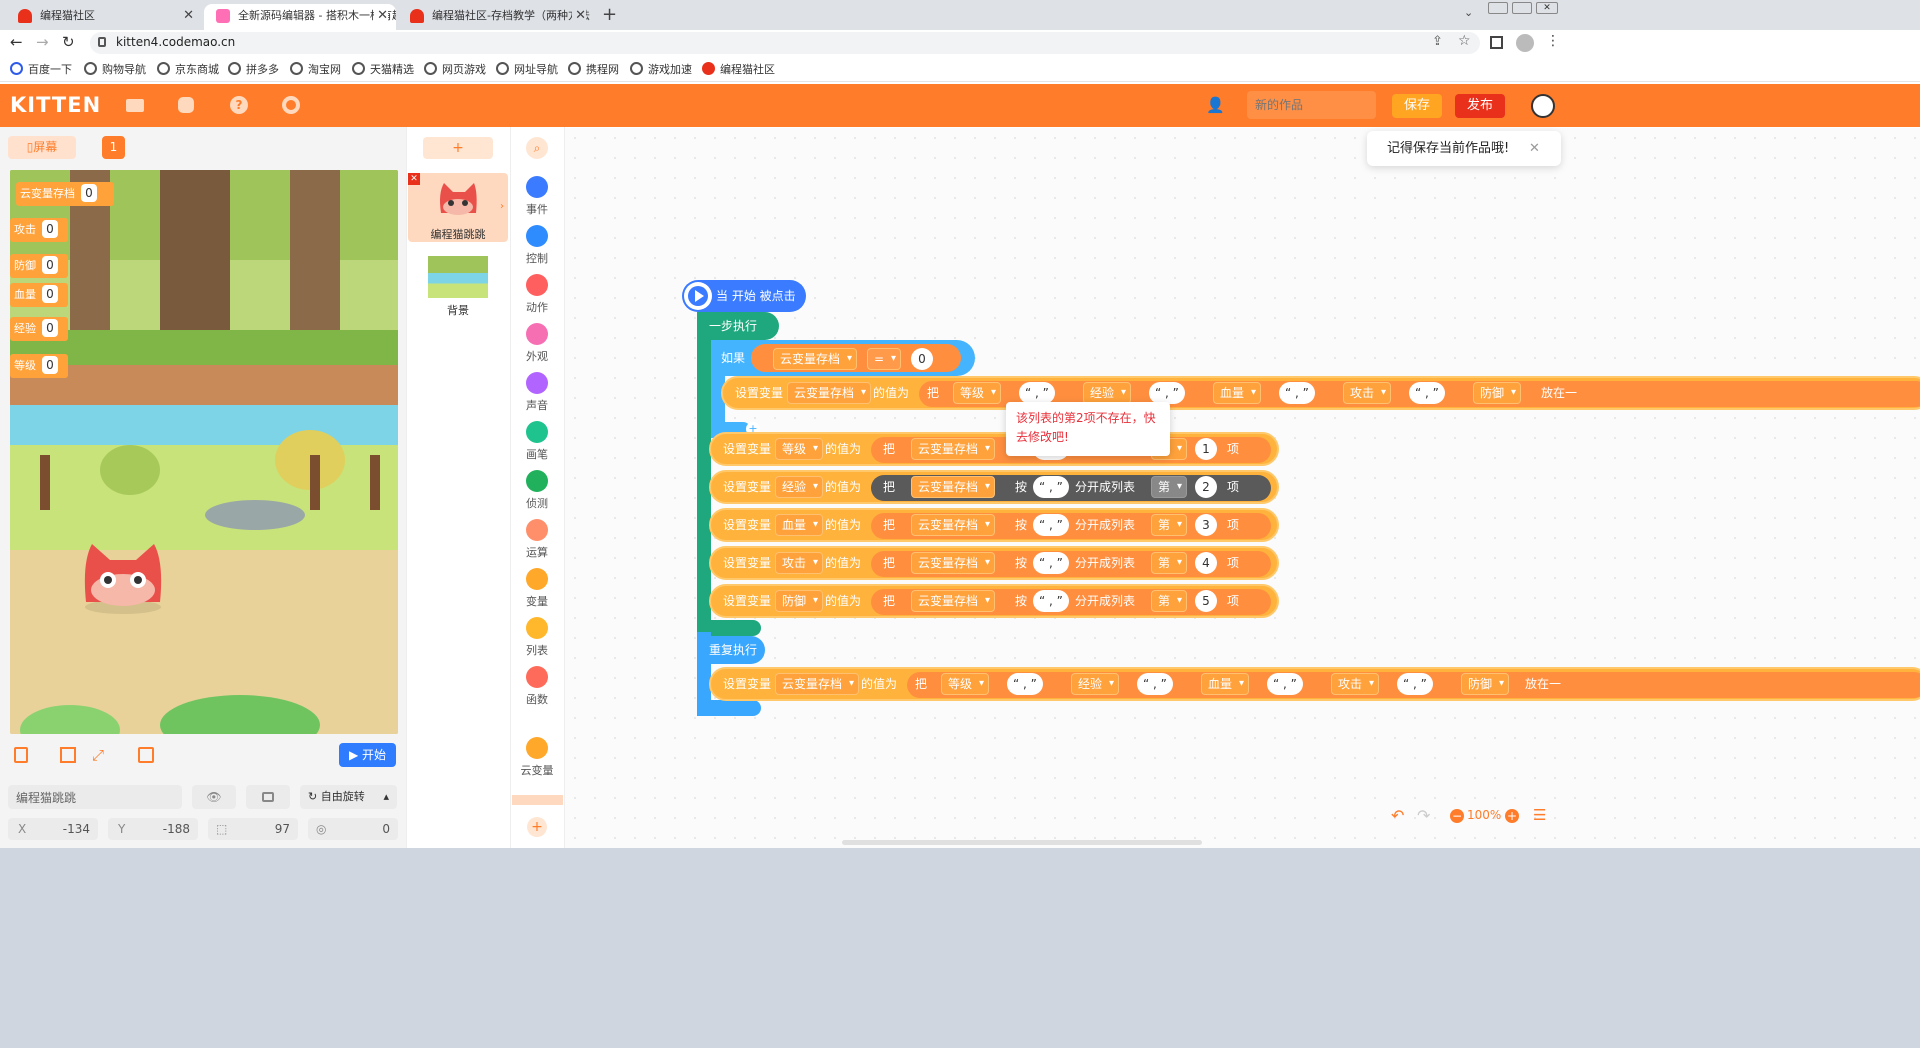 Image resolution: width=1920 pixels, height=1048 pixels. I want to click on codemao-cat-sprite, so click(125, 582).